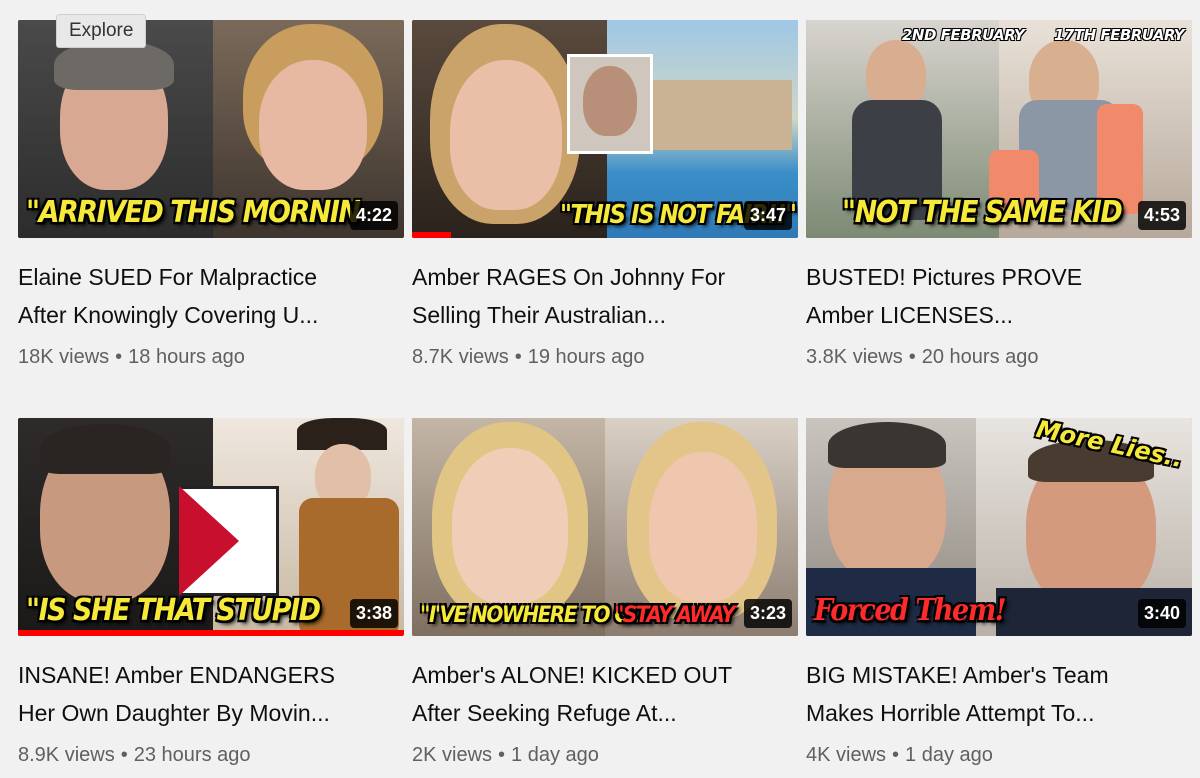 The height and width of the screenshot is (778, 1200). Describe the element at coordinates (373, 215) in the screenshot. I see `duration-badge: 4:22` at that location.